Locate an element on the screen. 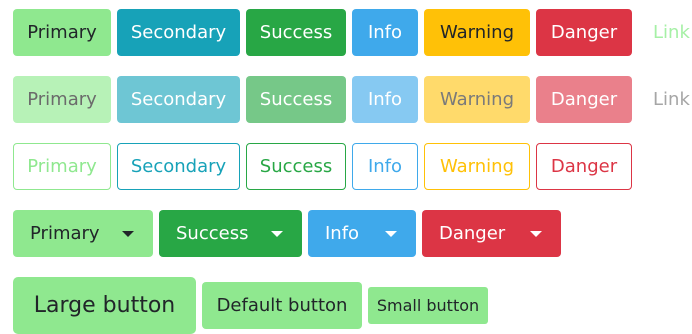 The width and height of the screenshot is (692, 334). success-dropdown-label: Success is located at coordinates (212, 233).